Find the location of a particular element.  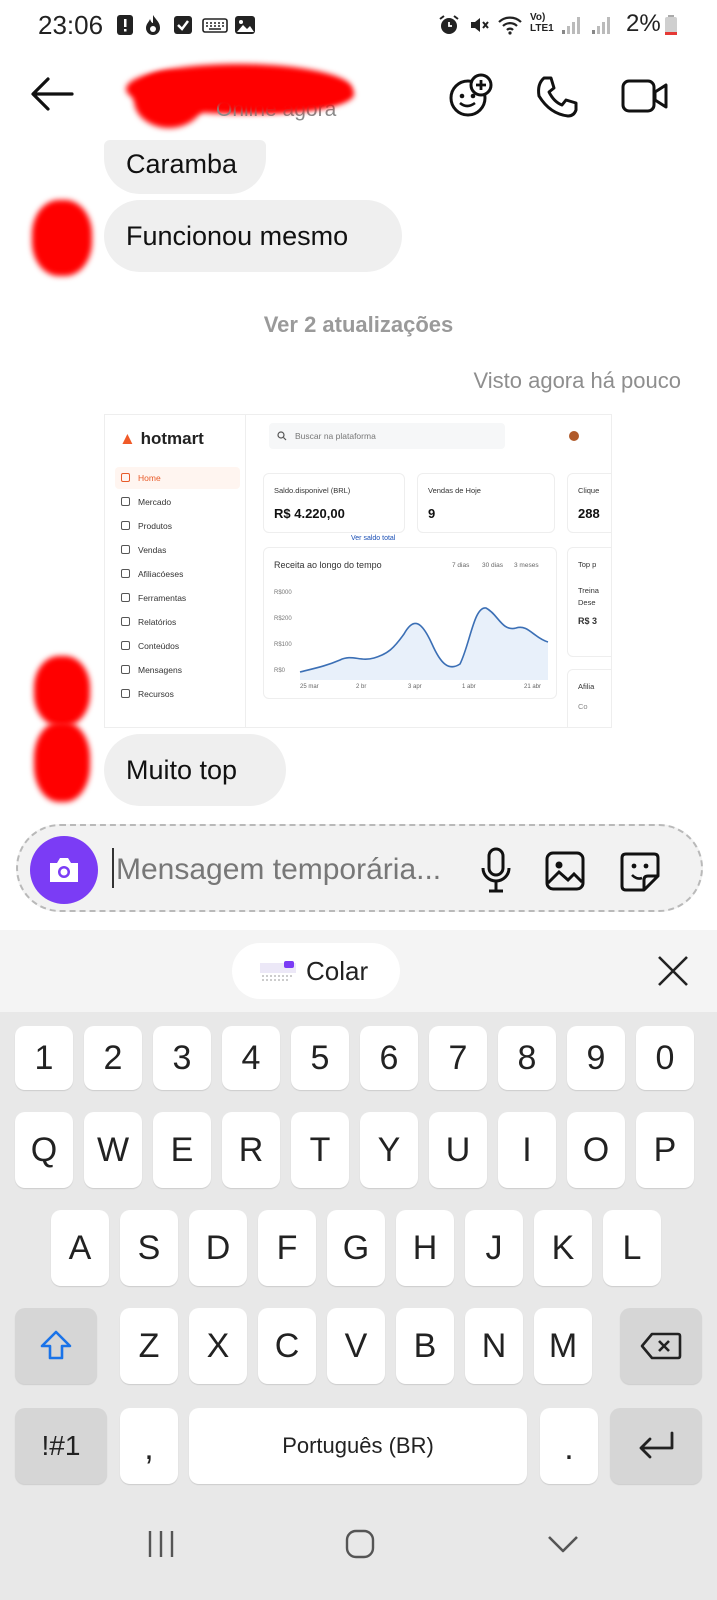

key-g: G is located at coordinates (356, 1248).